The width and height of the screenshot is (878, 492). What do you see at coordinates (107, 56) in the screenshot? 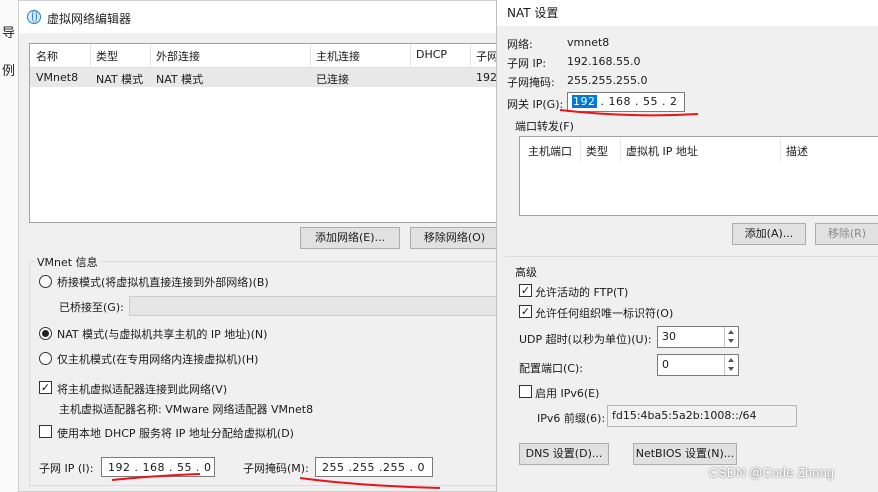
I see `column-header-type: 类型` at bounding box center [107, 56].